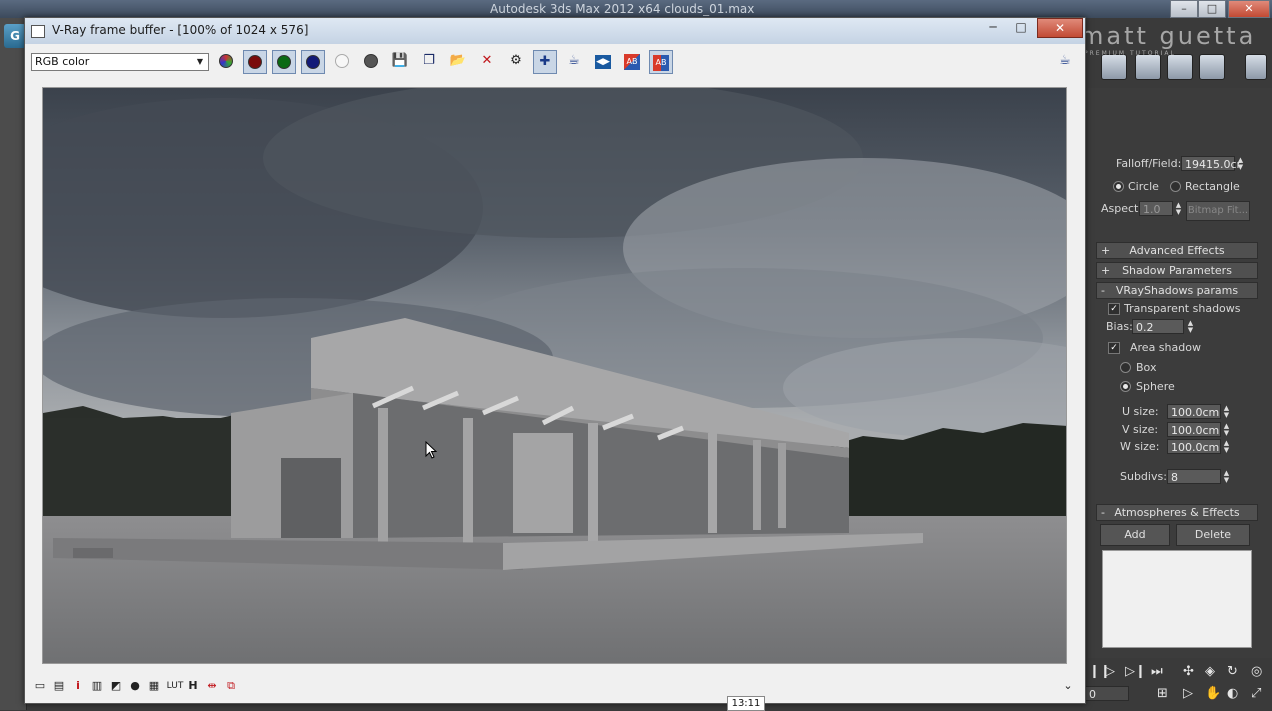  What do you see at coordinates (1226, 447) in the screenshot?
I see `w-size-spinner-arrows: ▲ ▼` at bounding box center [1226, 447].